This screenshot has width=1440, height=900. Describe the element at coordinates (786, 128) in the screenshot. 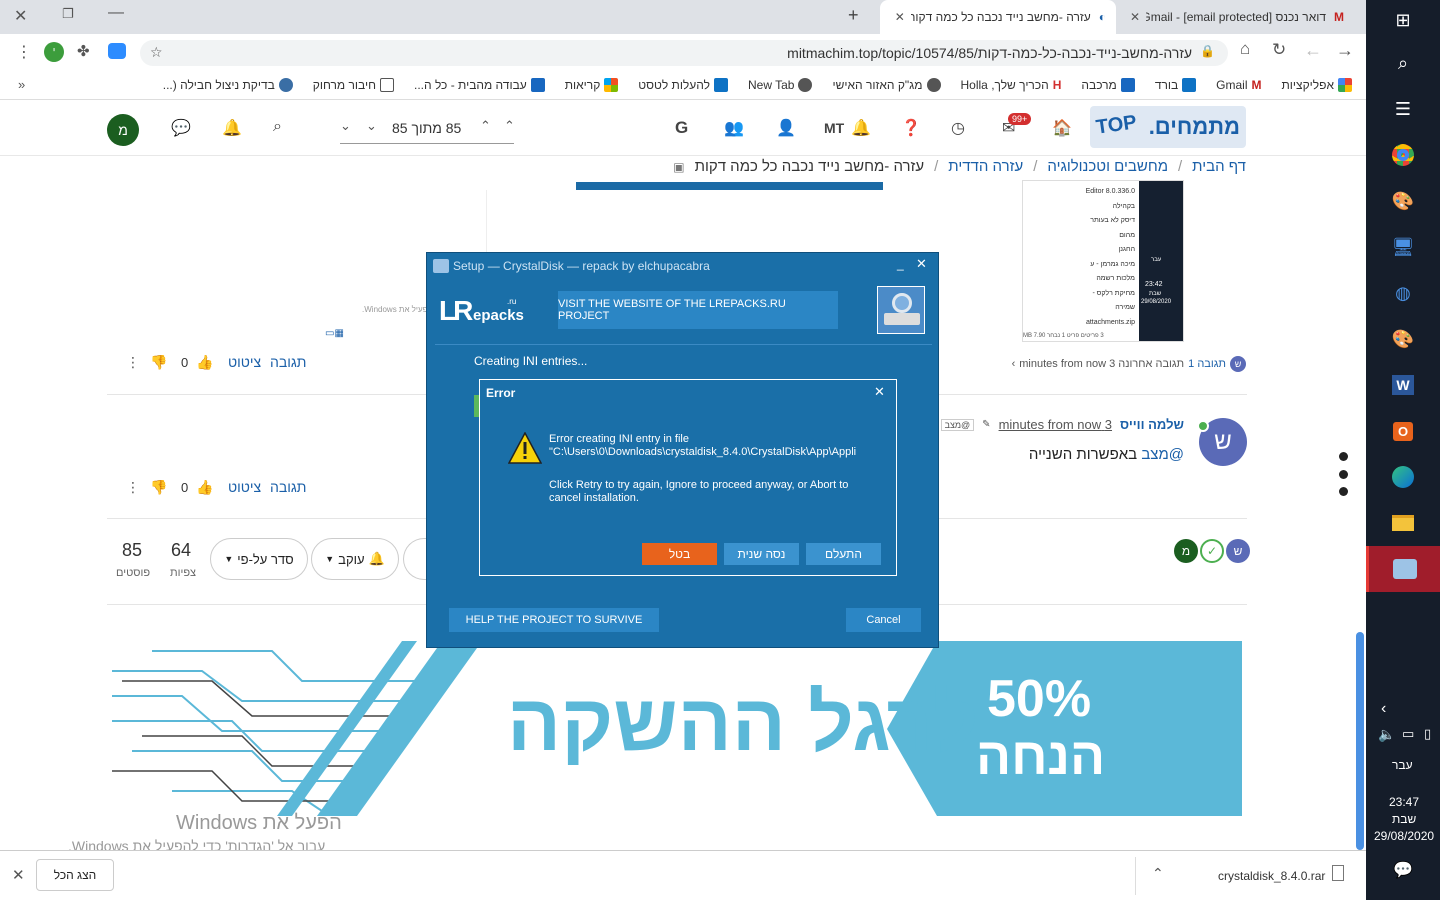

I see `user-icon: 👤` at that location.